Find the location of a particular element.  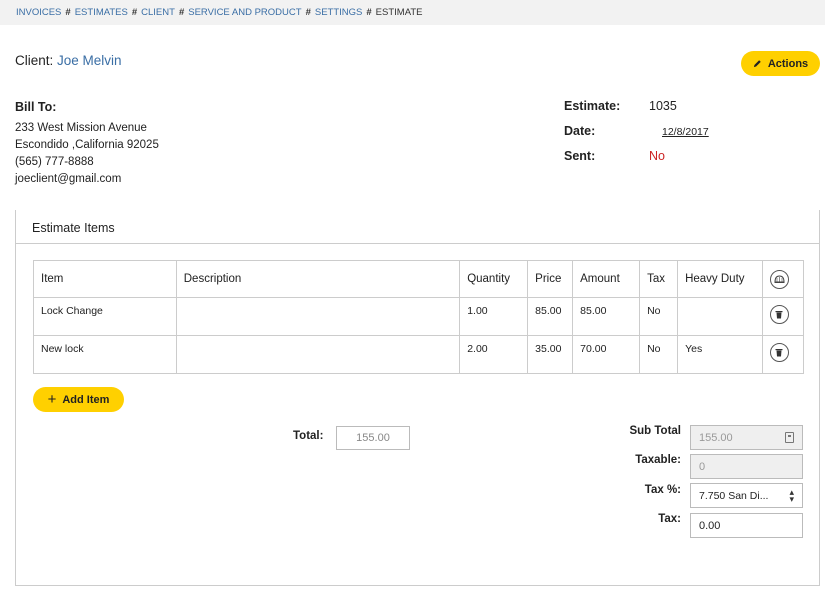

bill-to-address-line2: Escondido ,California 92025 is located at coordinates (87, 145).